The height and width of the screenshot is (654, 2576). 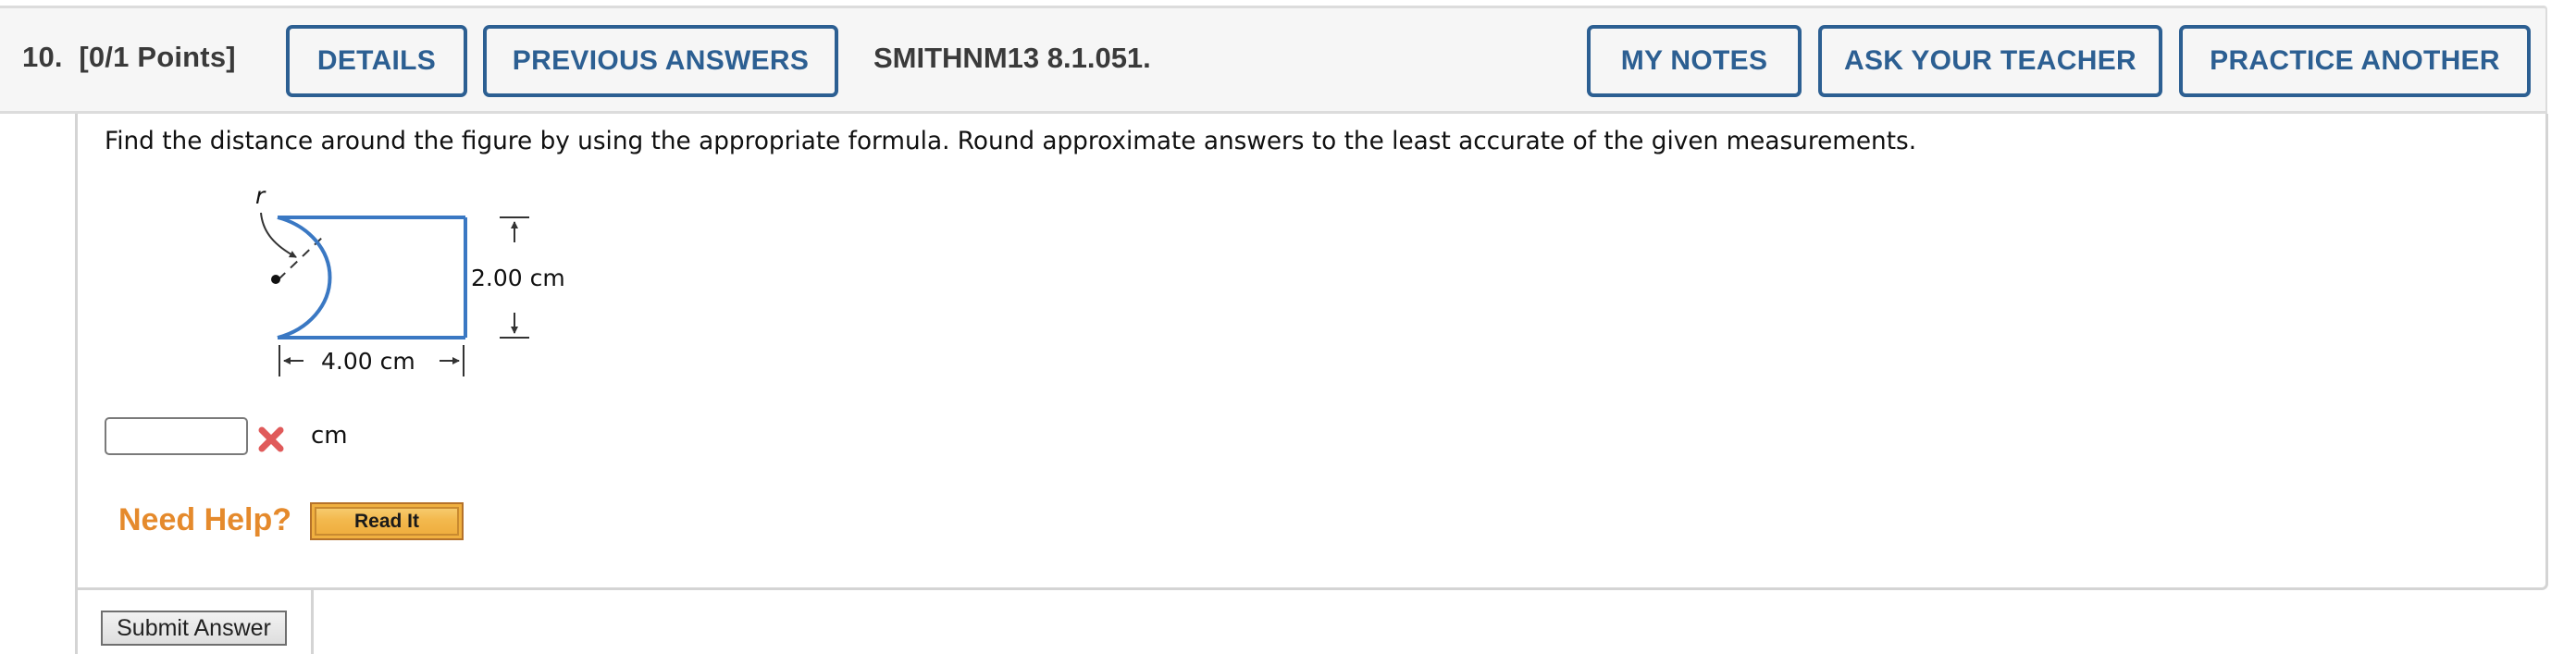 What do you see at coordinates (304, 277) in the screenshot?
I see `shape-semicircle-arc` at bounding box center [304, 277].